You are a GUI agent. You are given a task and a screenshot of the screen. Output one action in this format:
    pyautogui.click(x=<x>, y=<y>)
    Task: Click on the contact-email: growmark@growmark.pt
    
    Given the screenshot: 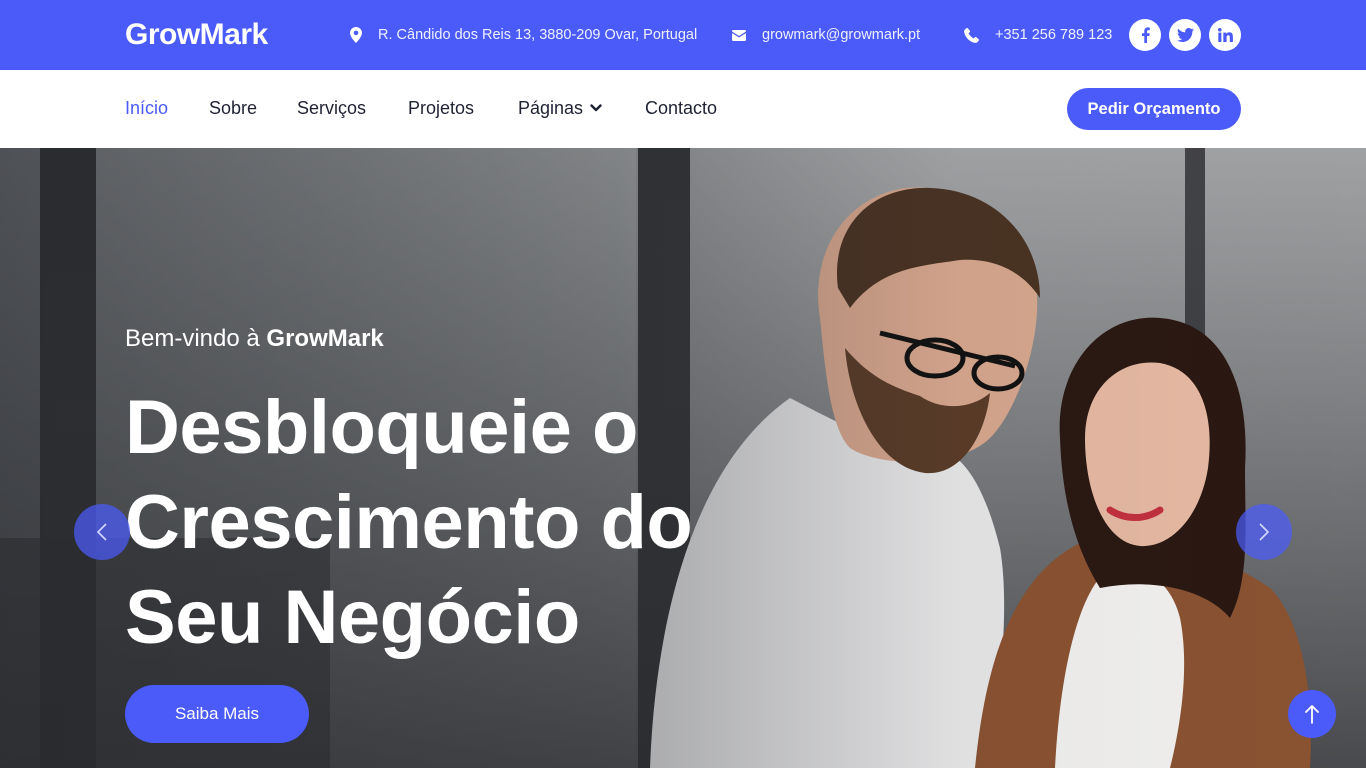 What is the action you would take?
    pyautogui.click(x=826, y=35)
    